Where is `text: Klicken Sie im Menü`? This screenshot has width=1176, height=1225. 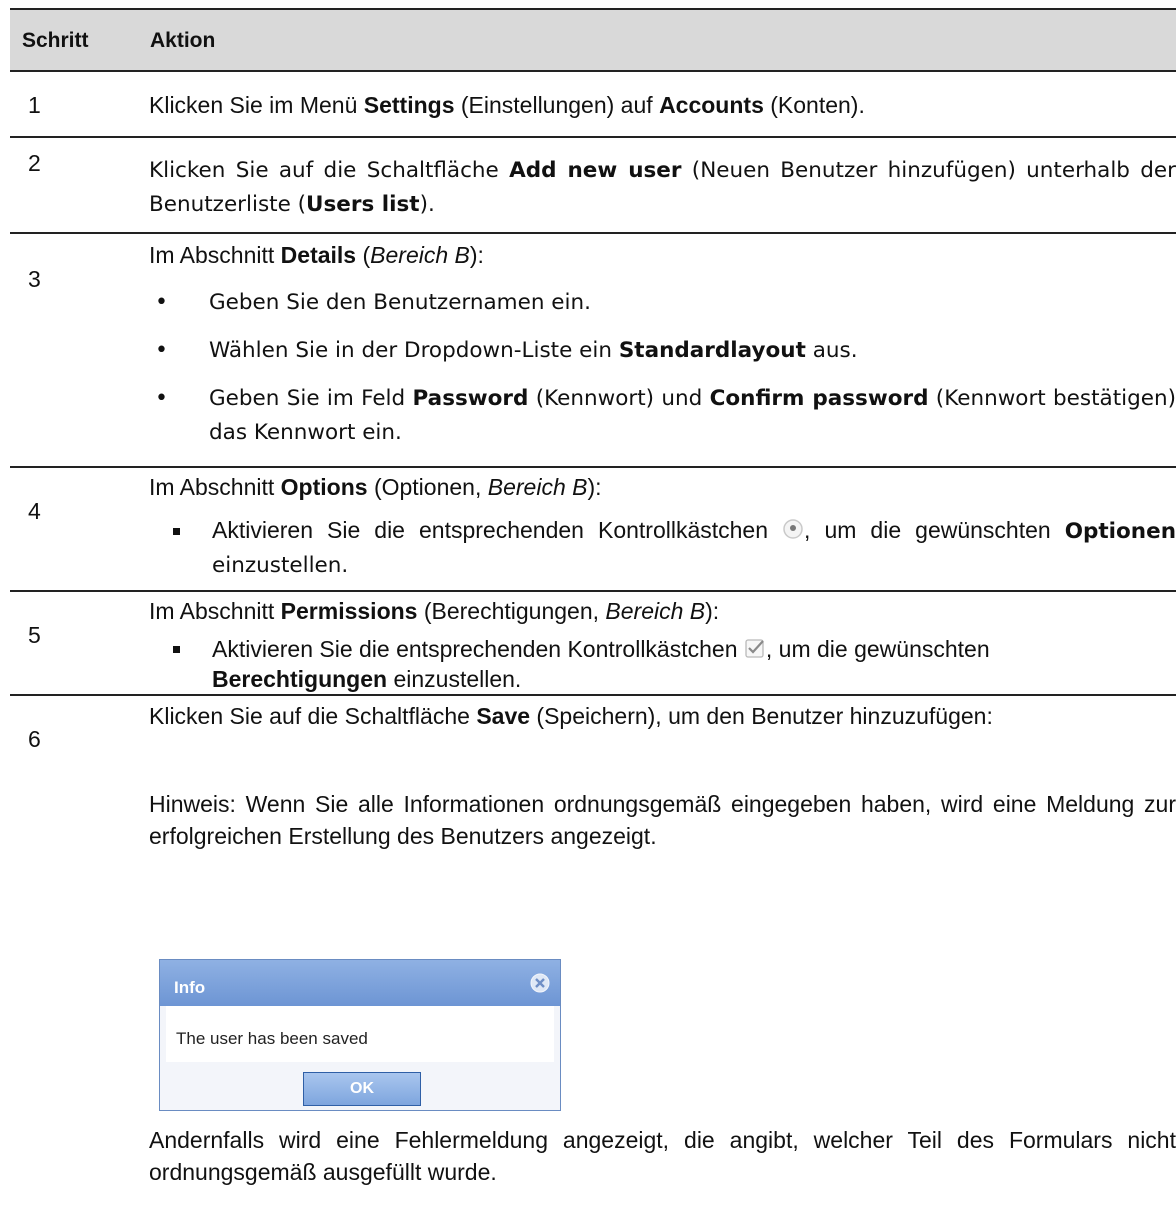 text: Klicken Sie im Menü is located at coordinates (256, 105).